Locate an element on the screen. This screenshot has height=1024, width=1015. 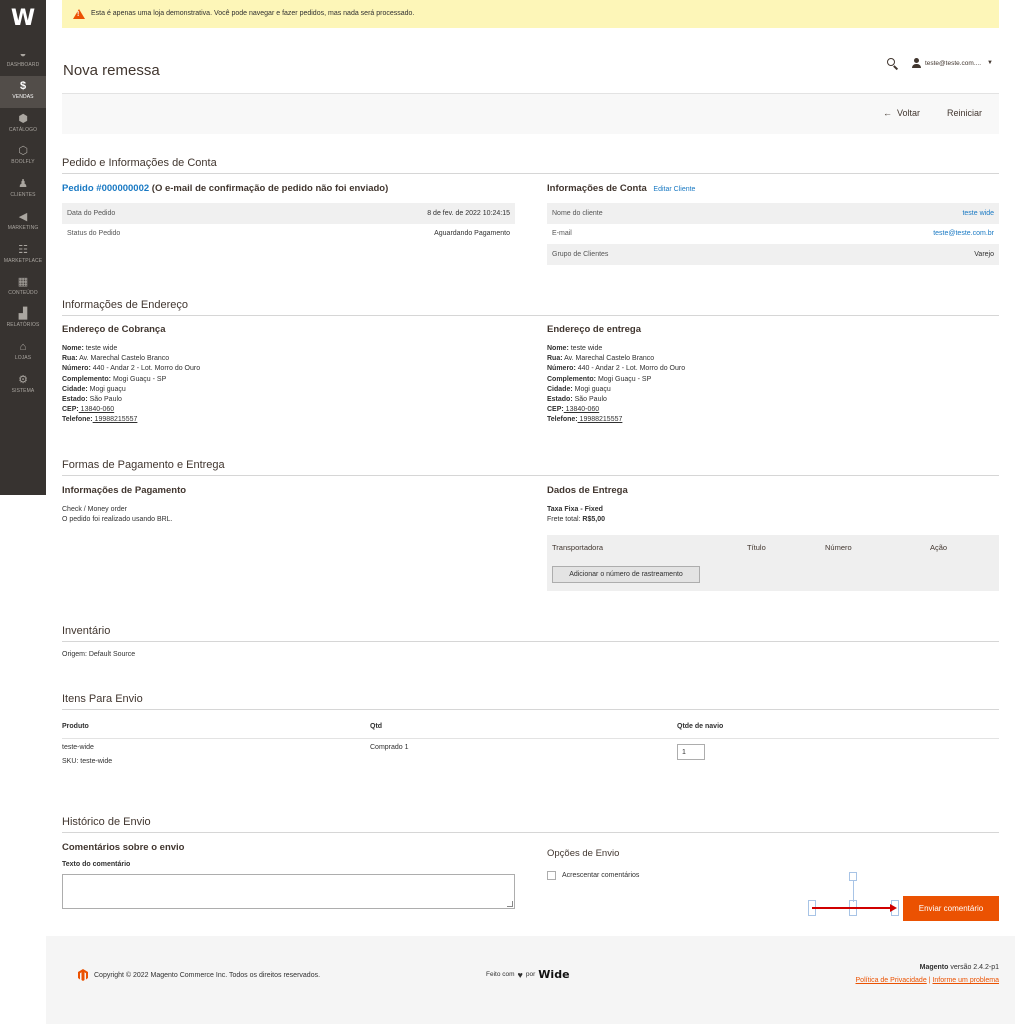
section-title-address: Informações de Endereço is located at coordinates (530, 307).